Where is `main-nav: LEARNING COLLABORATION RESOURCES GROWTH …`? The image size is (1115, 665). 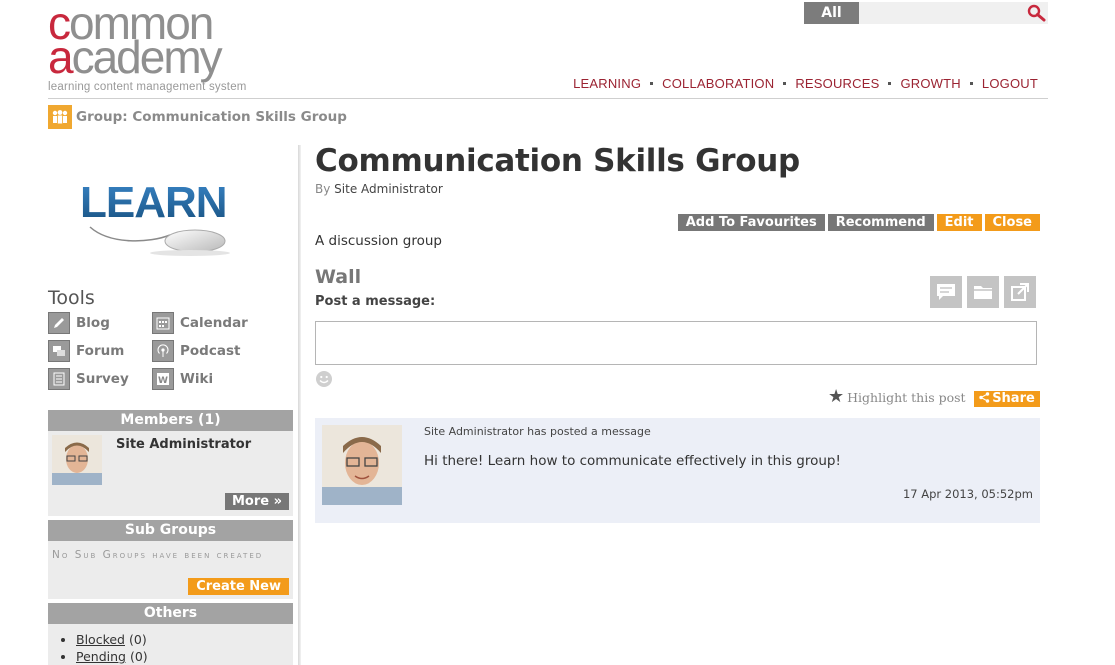
main-nav: LEARNING COLLABORATION RESOURCES GROWTH … is located at coordinates (805, 83).